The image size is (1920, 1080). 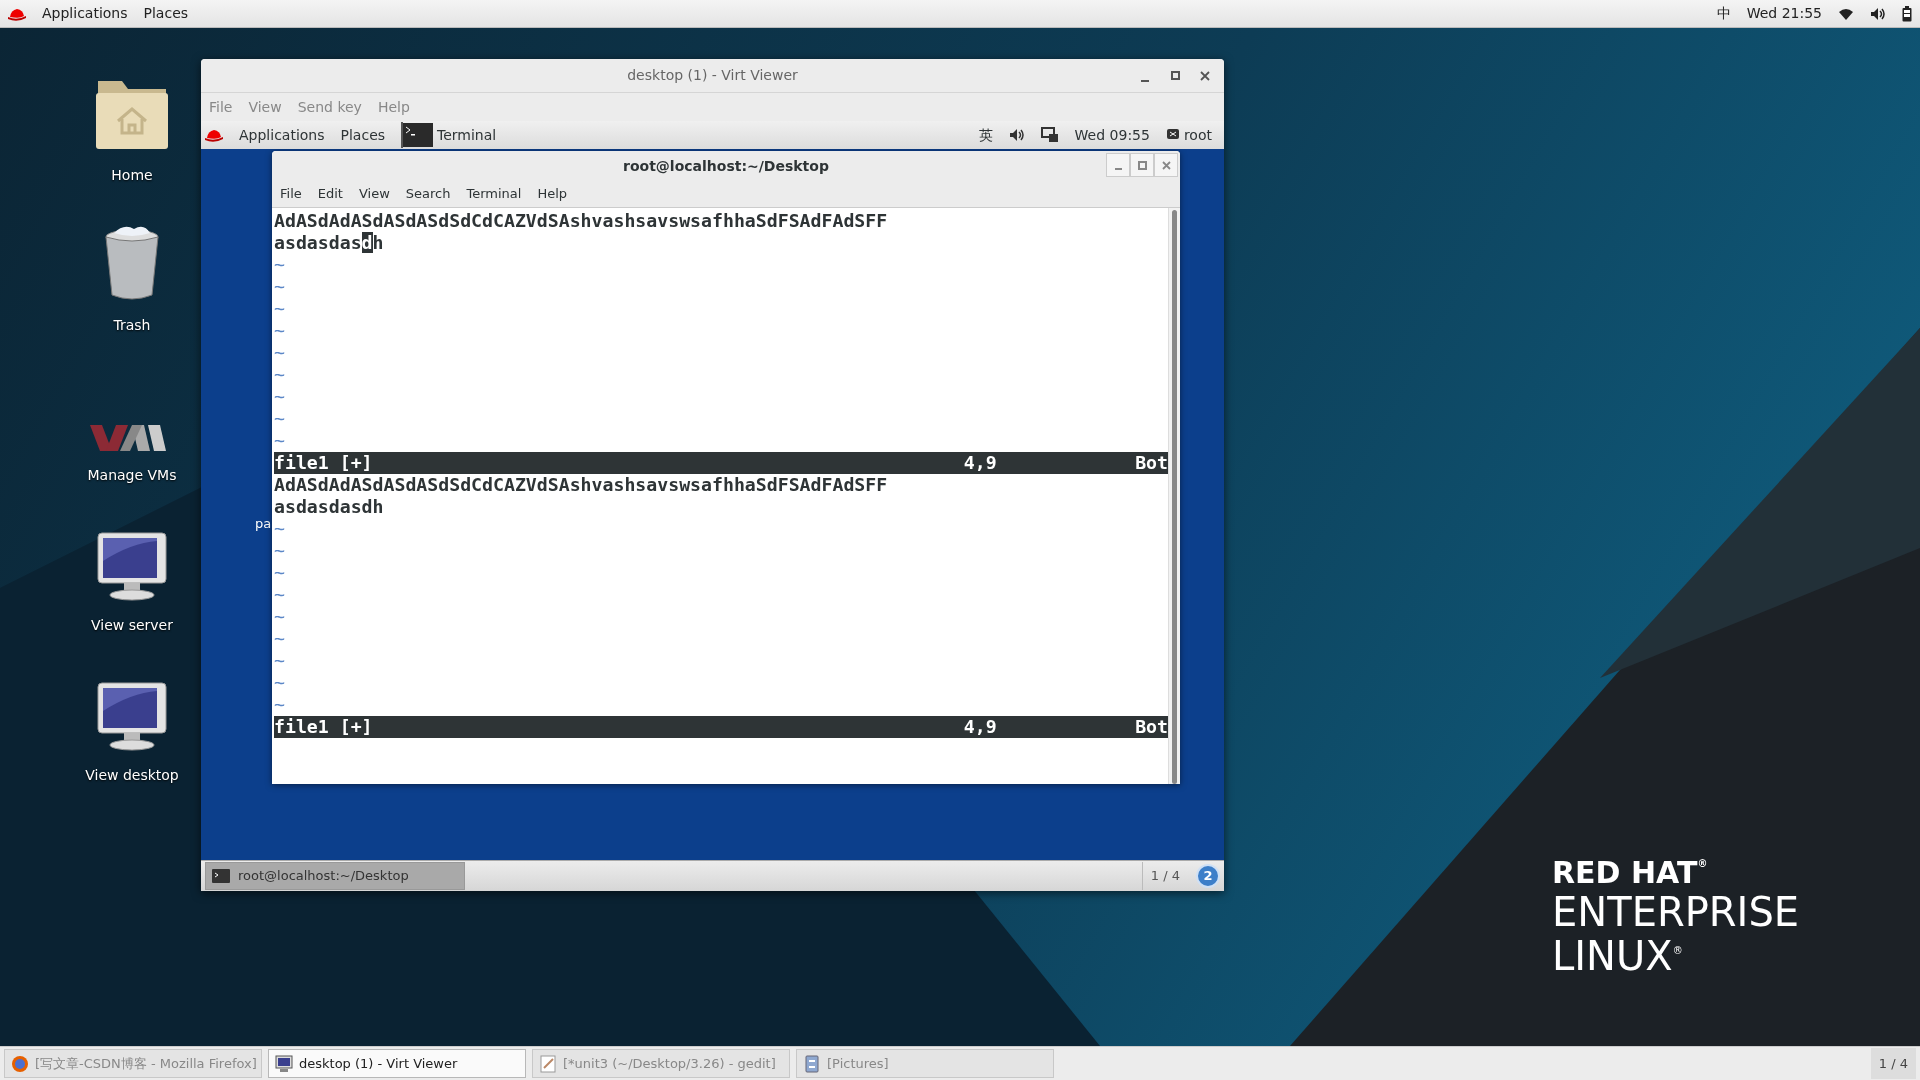 What do you see at coordinates (428, 194) in the screenshot?
I see `menu-item: Search` at bounding box center [428, 194].